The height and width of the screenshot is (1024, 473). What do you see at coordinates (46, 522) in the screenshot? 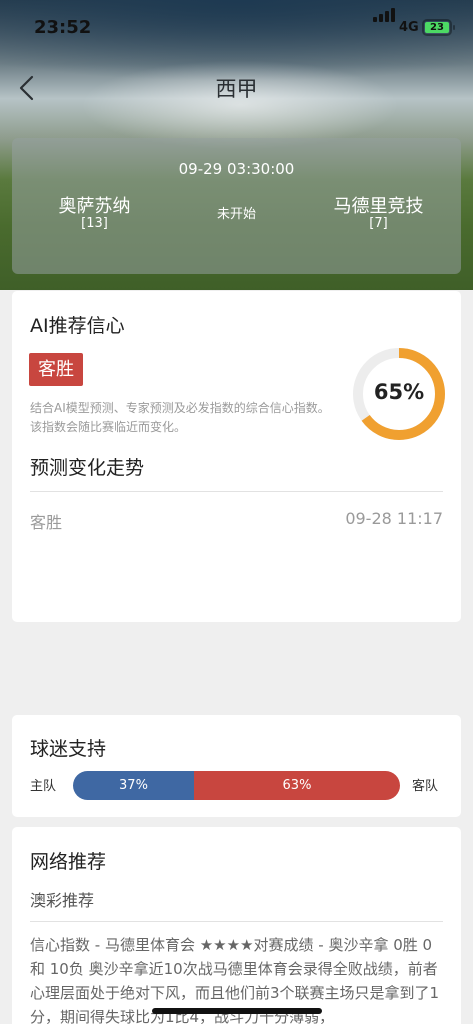
I see `trend-item-label: 客胜` at bounding box center [46, 522].